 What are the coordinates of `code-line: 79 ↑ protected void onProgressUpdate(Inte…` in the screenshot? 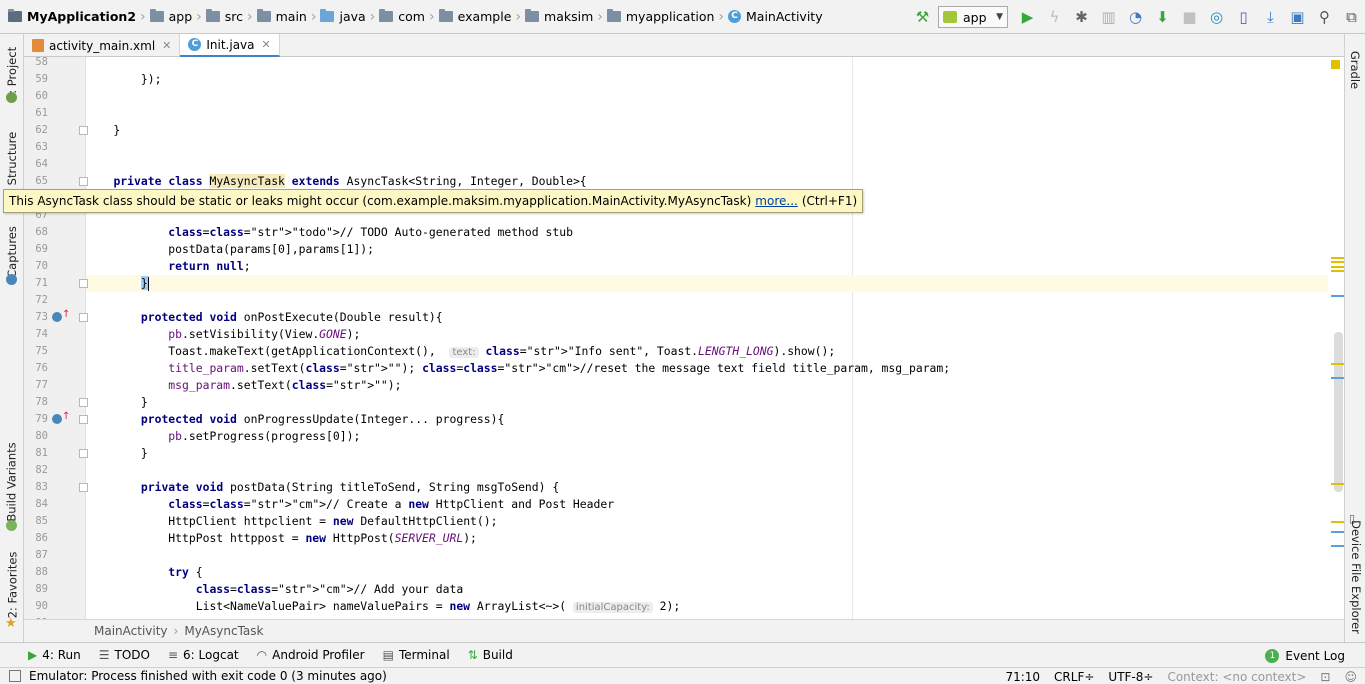 It's located at (681, 419).